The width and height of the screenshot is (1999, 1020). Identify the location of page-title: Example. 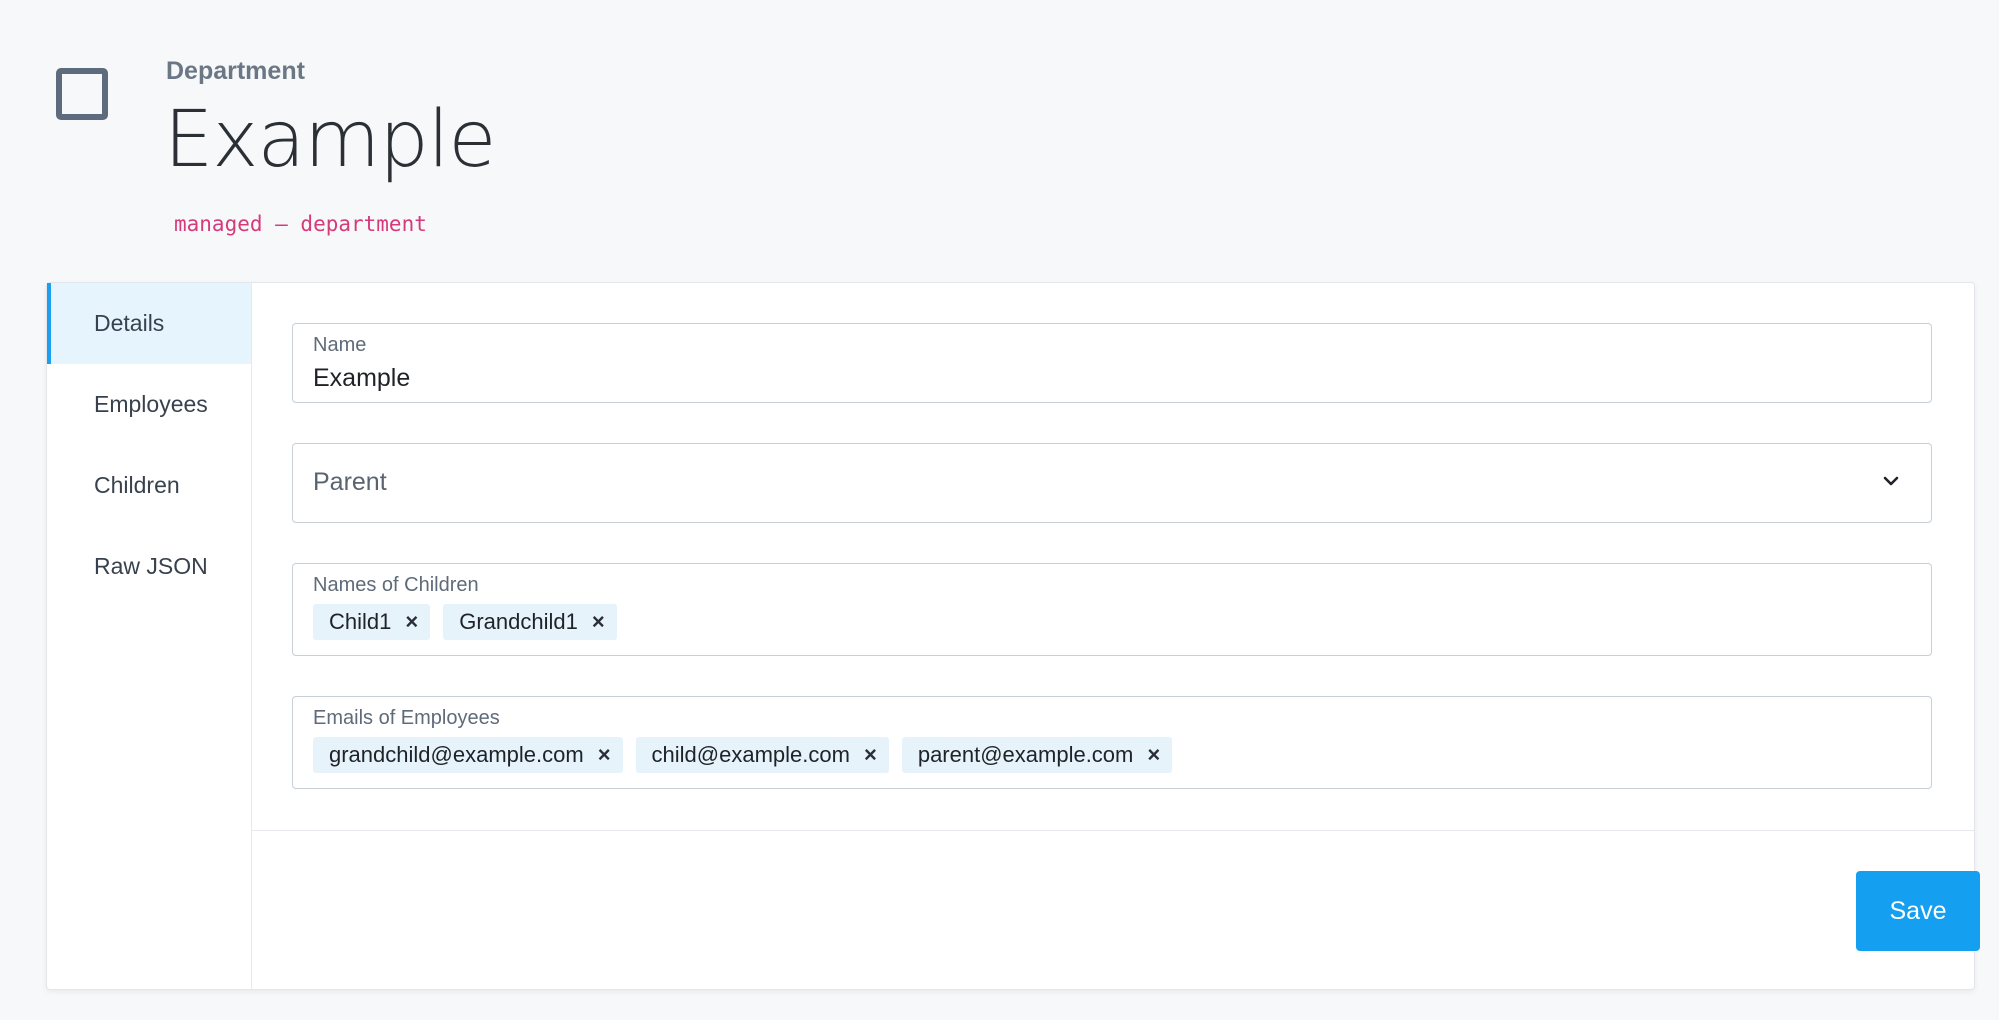
(330, 140).